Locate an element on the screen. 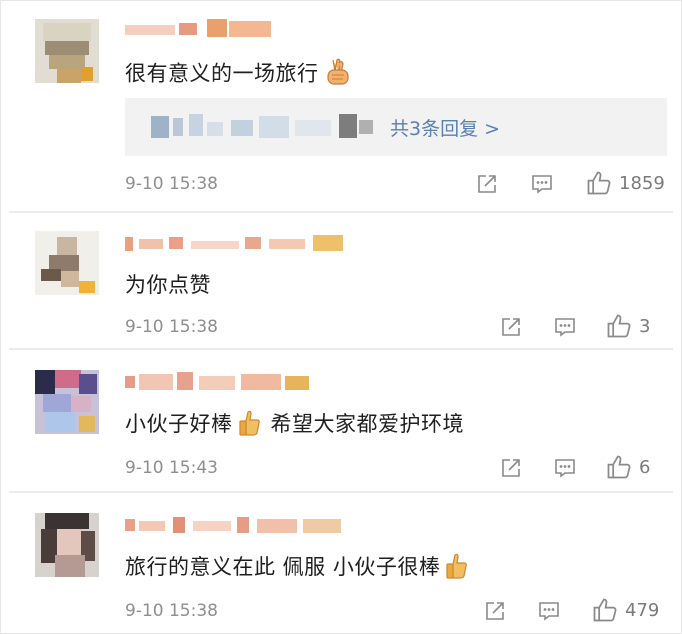 Image resolution: width=682 pixels, height=634 pixels. reply-preview: 共3条回复 > is located at coordinates (396, 127).